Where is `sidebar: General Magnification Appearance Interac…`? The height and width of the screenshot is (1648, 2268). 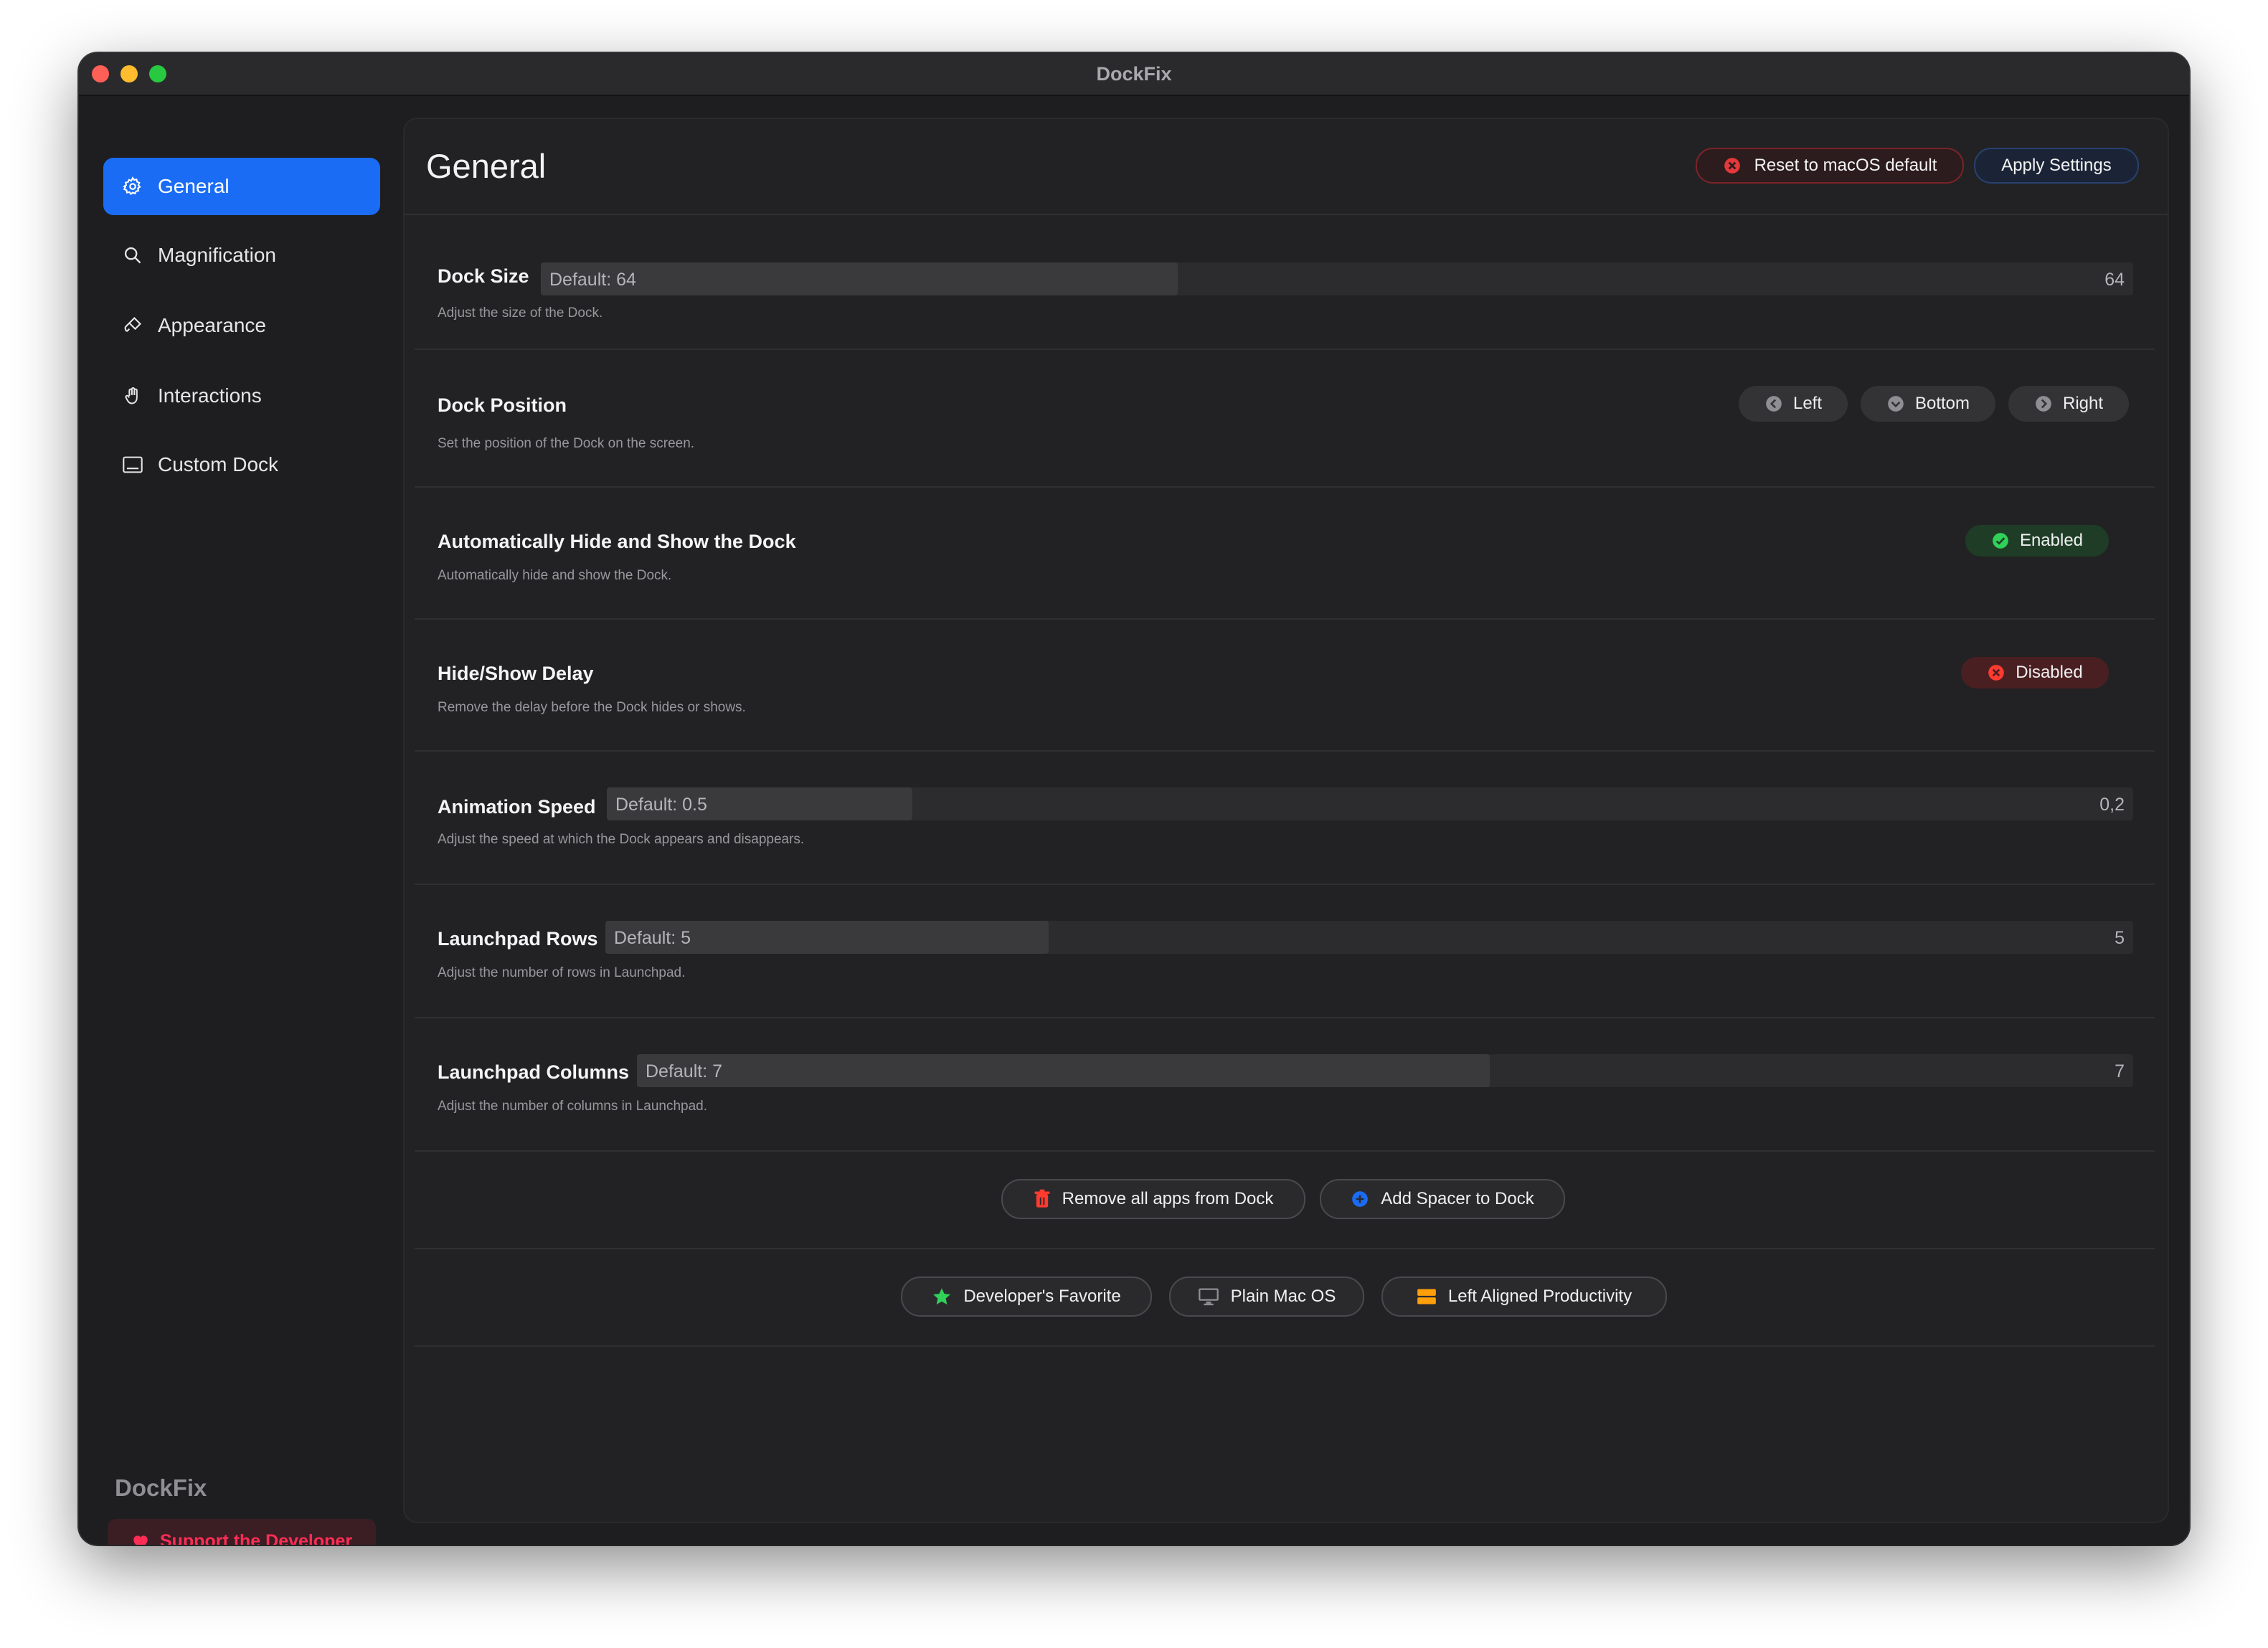
sidebar: General Magnification Appearance Interac… is located at coordinates (240, 820).